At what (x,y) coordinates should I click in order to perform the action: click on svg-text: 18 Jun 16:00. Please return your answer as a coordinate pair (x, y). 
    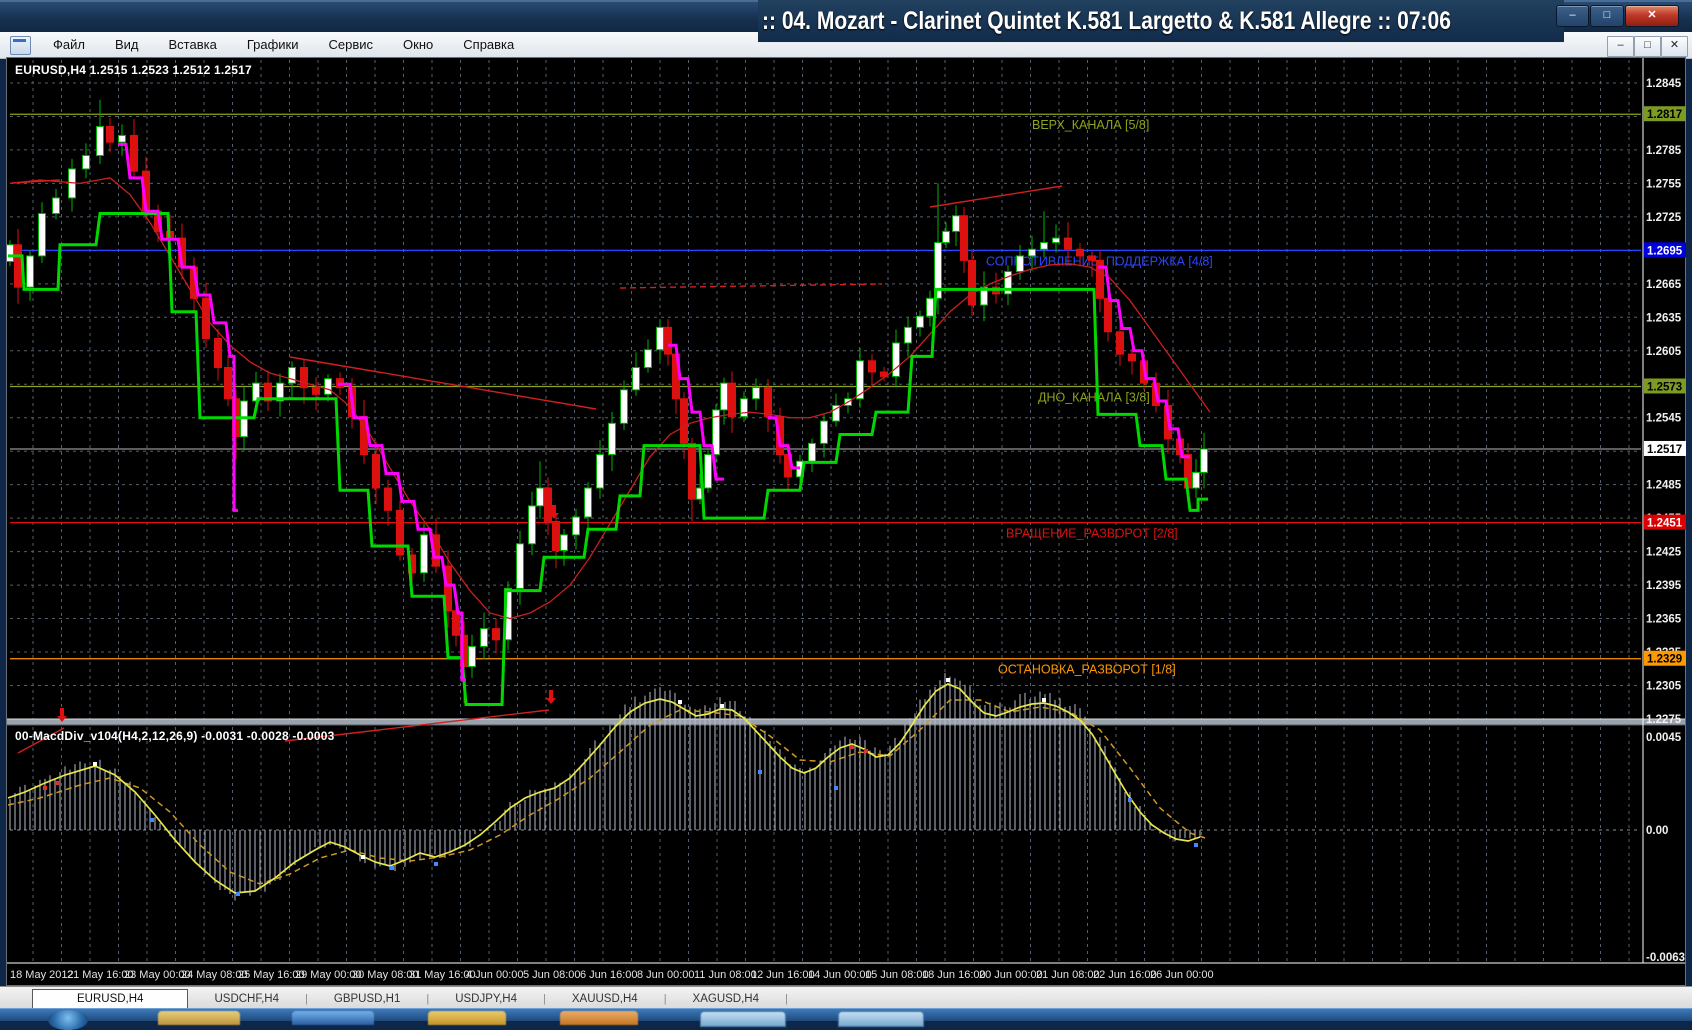
    Looking at the image, I should click on (954, 975).